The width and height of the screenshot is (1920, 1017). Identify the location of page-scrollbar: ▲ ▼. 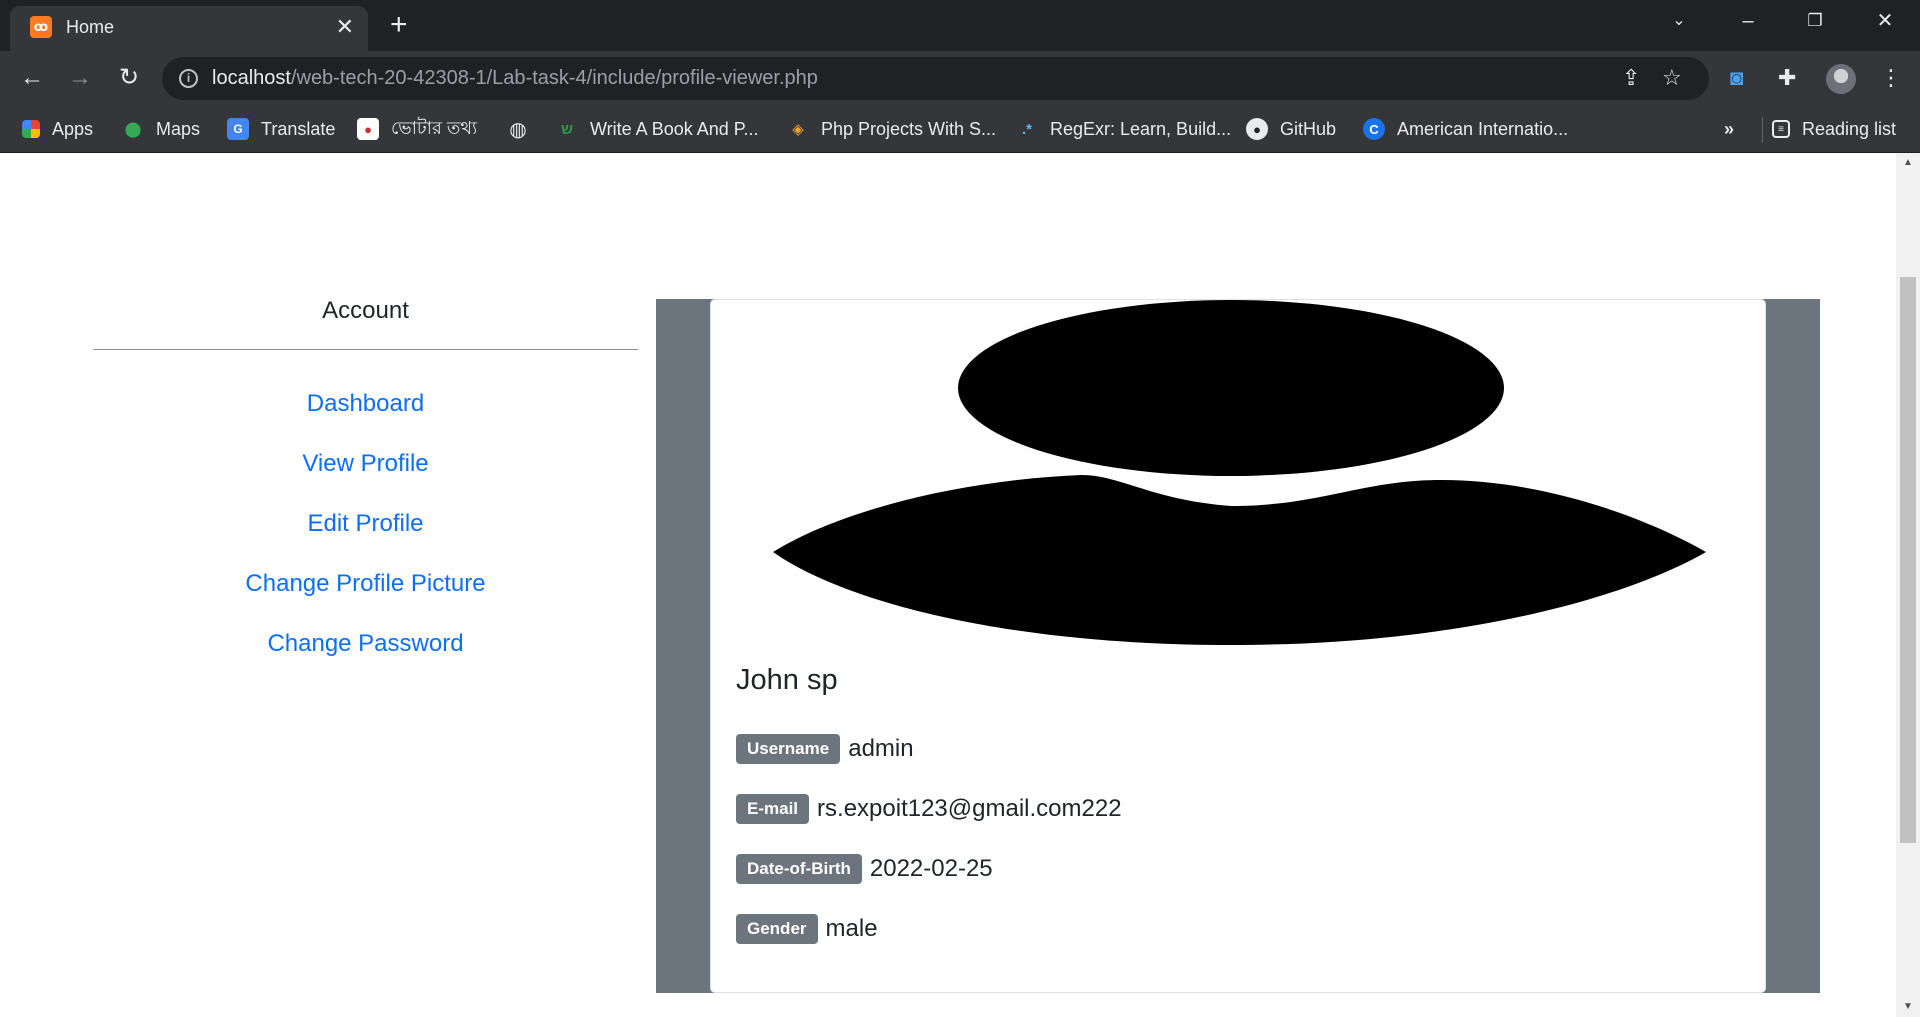
(1908, 585).